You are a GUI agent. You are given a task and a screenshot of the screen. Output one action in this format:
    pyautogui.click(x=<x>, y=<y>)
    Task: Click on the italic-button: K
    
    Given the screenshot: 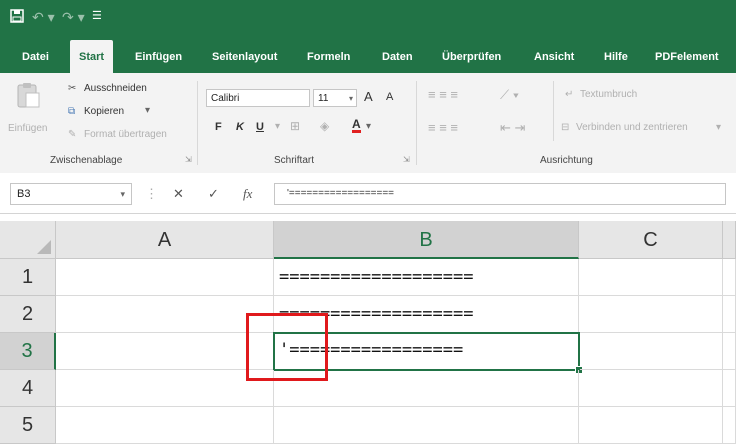 What is the action you would take?
    pyautogui.click(x=240, y=127)
    